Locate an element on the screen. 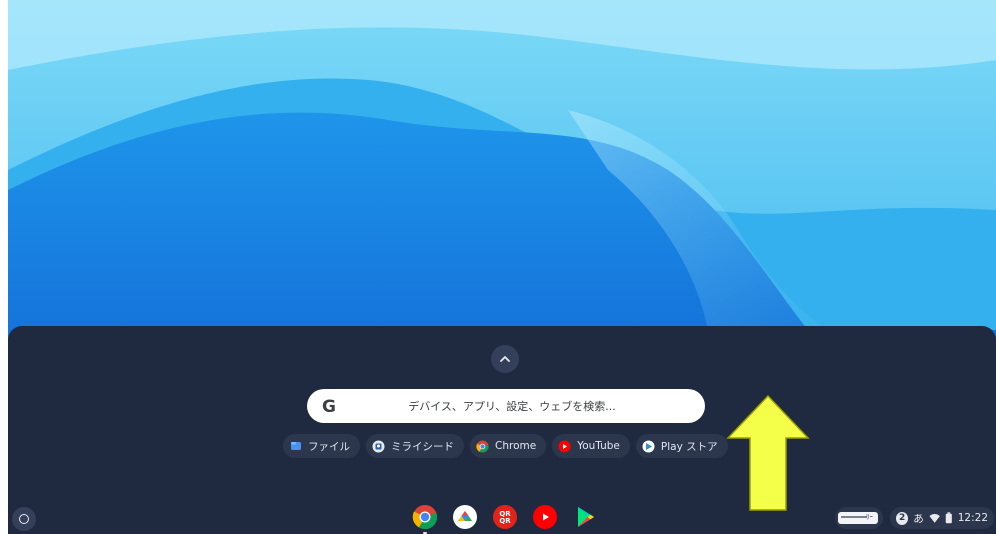 This screenshot has height=534, width=996. shelf-apps: QR QR is located at coordinates (505, 519).